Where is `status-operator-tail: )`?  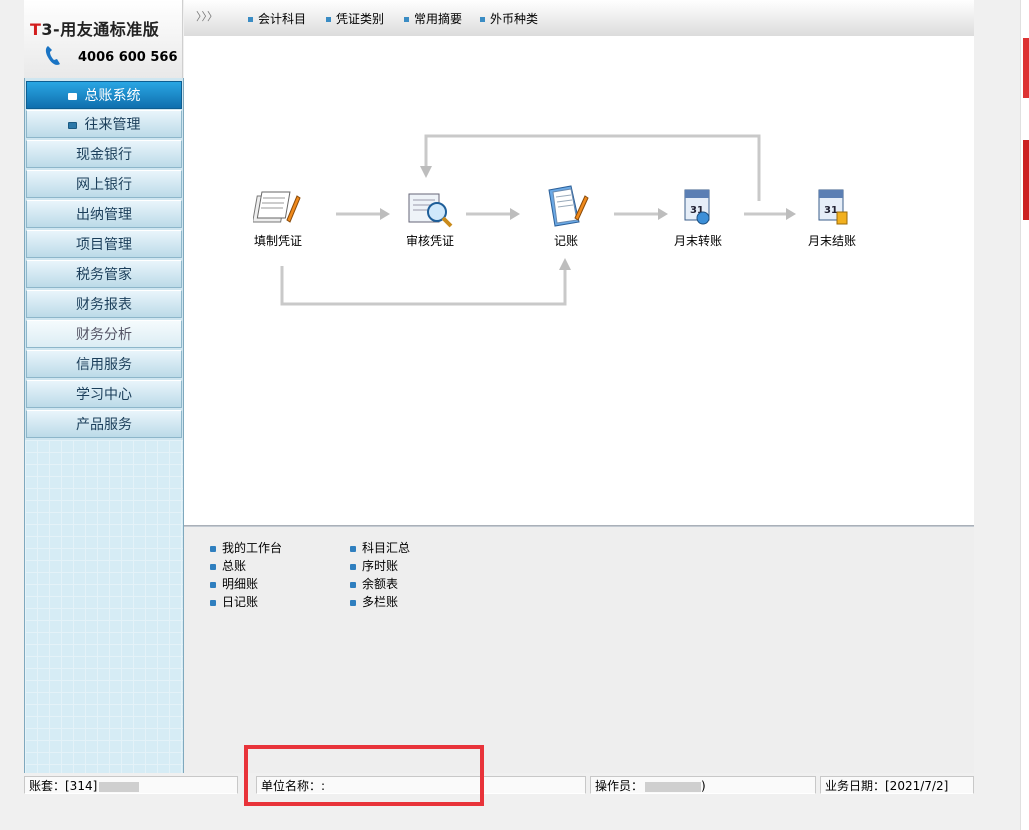
status-operator-tail: ) is located at coordinates (703, 786).